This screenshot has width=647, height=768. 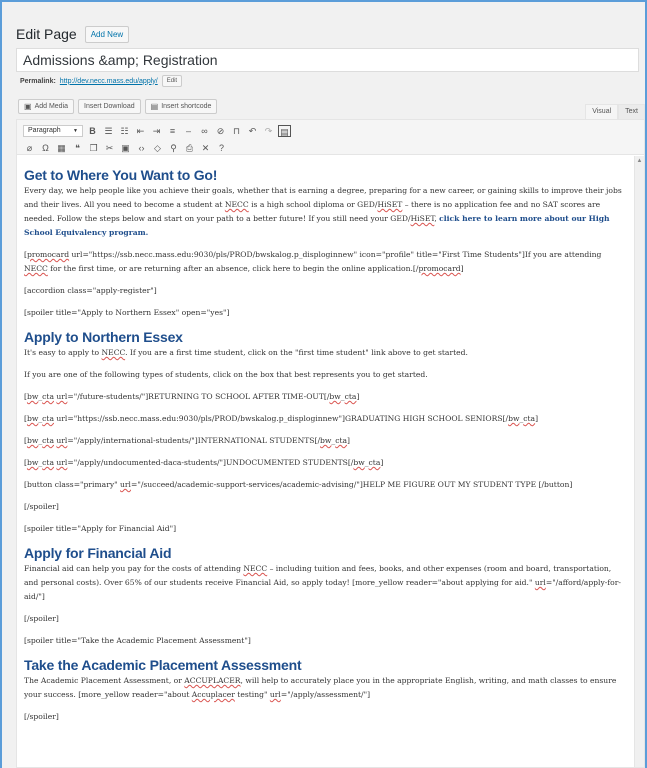 What do you see at coordinates (255, 568) in the screenshot?
I see `necc-word-4: NECC` at bounding box center [255, 568].